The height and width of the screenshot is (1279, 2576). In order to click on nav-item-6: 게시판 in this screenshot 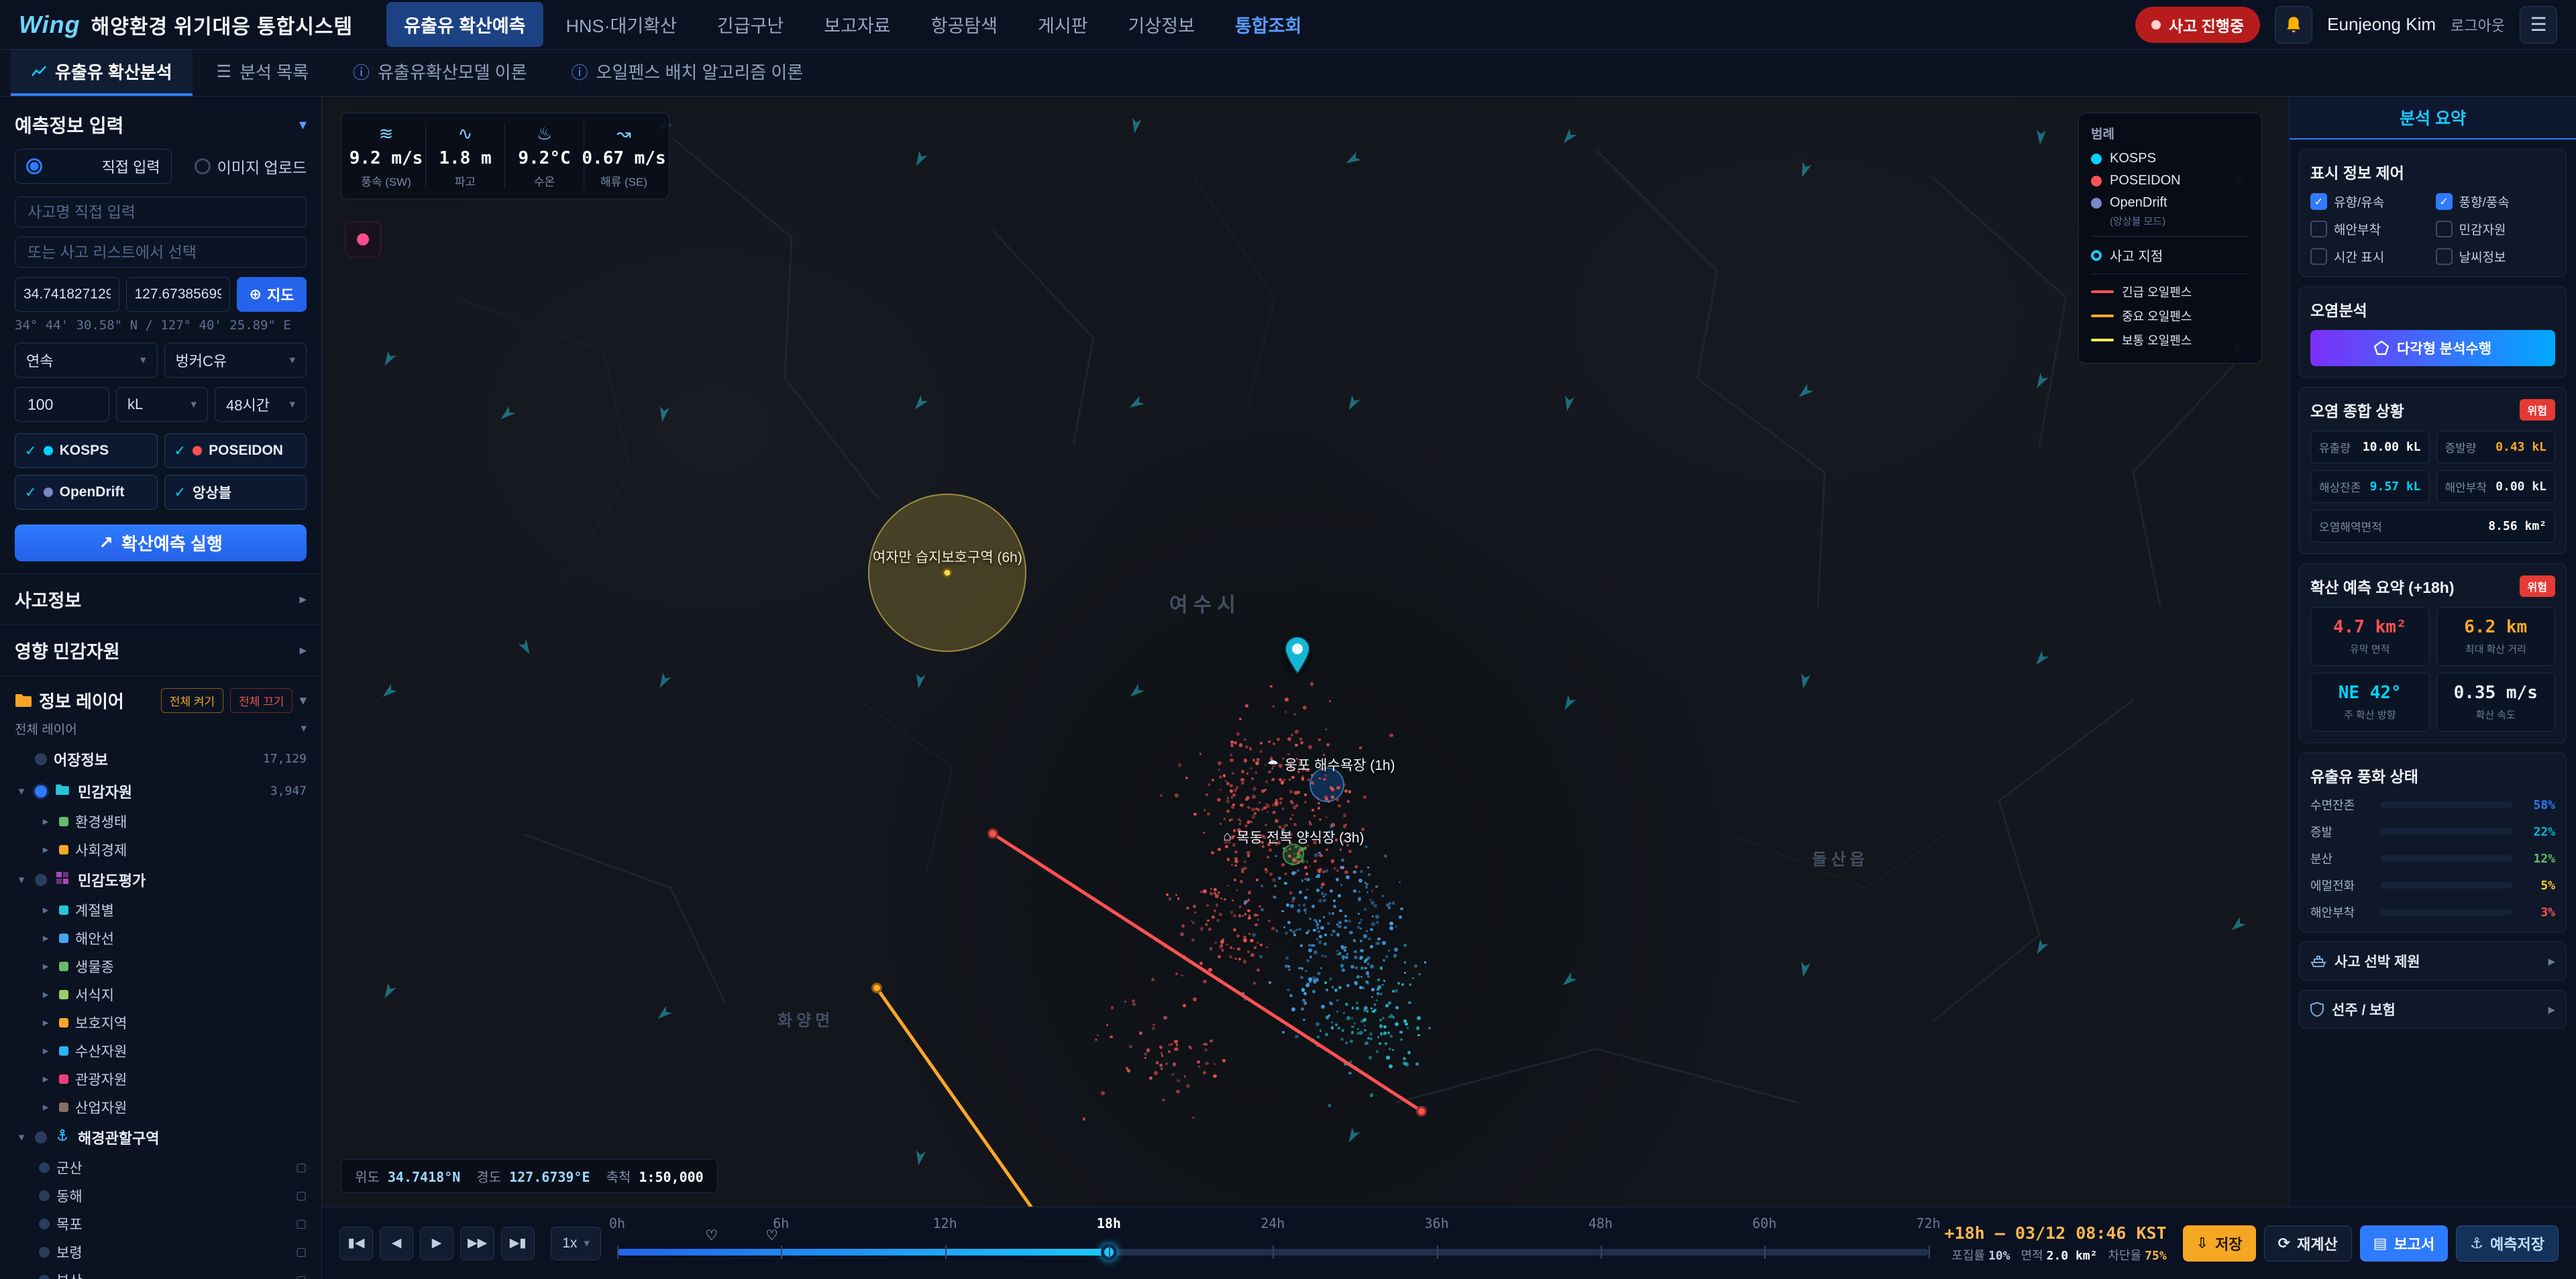, I will do `click(1063, 25)`.